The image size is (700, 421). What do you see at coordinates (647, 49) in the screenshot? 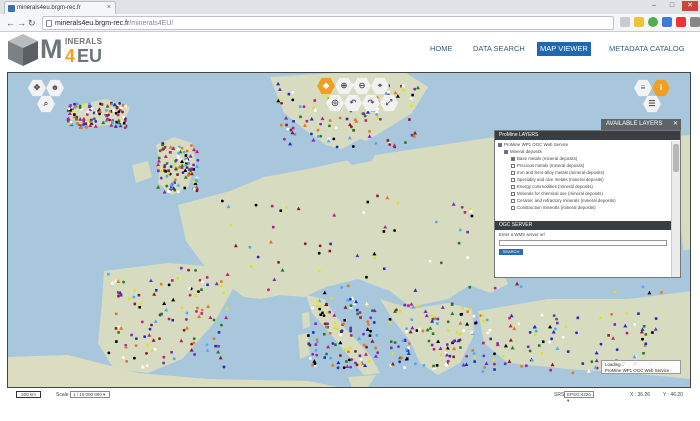
I see `nav-metadata-catalog: METADATA CATALOG` at bounding box center [647, 49].